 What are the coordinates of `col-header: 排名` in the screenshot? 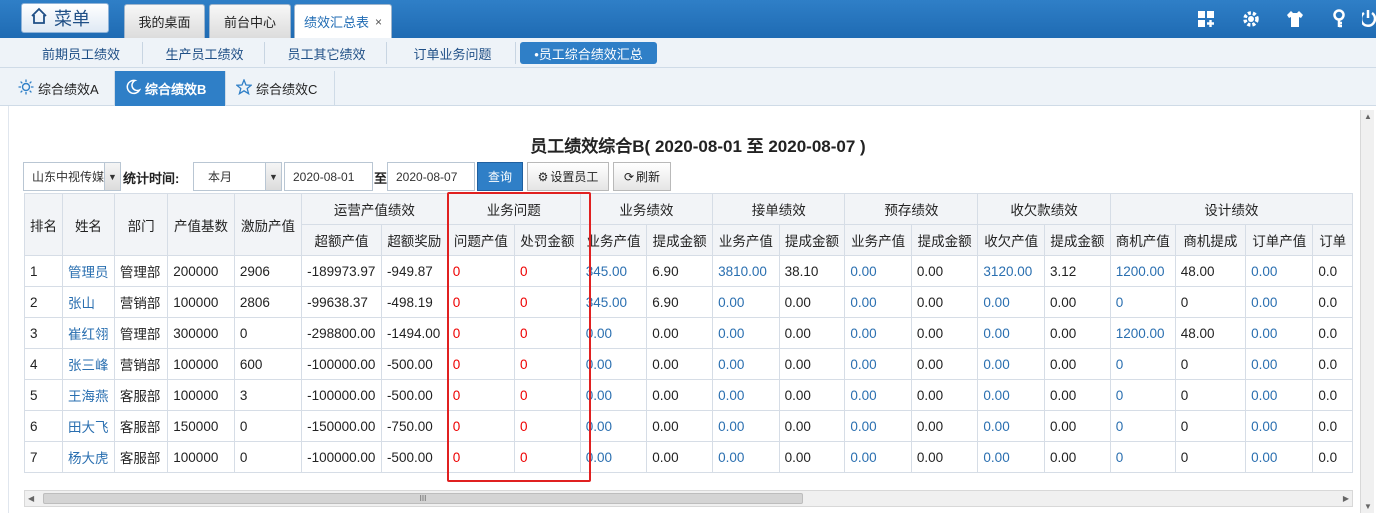 It's located at (43, 224).